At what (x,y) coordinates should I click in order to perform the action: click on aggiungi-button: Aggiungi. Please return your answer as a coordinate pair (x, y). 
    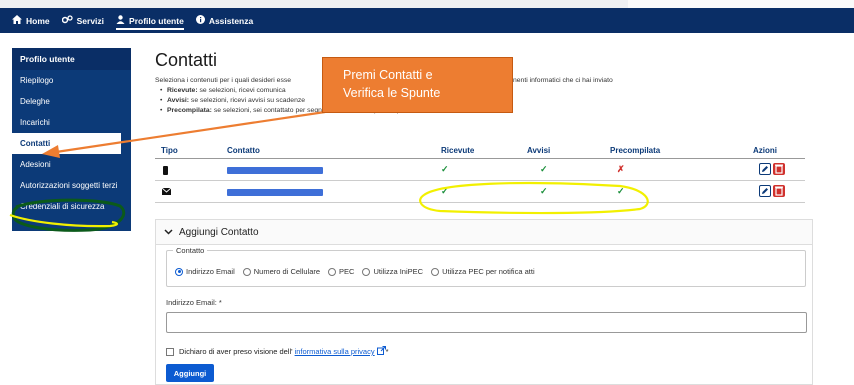
    Looking at the image, I should click on (190, 373).